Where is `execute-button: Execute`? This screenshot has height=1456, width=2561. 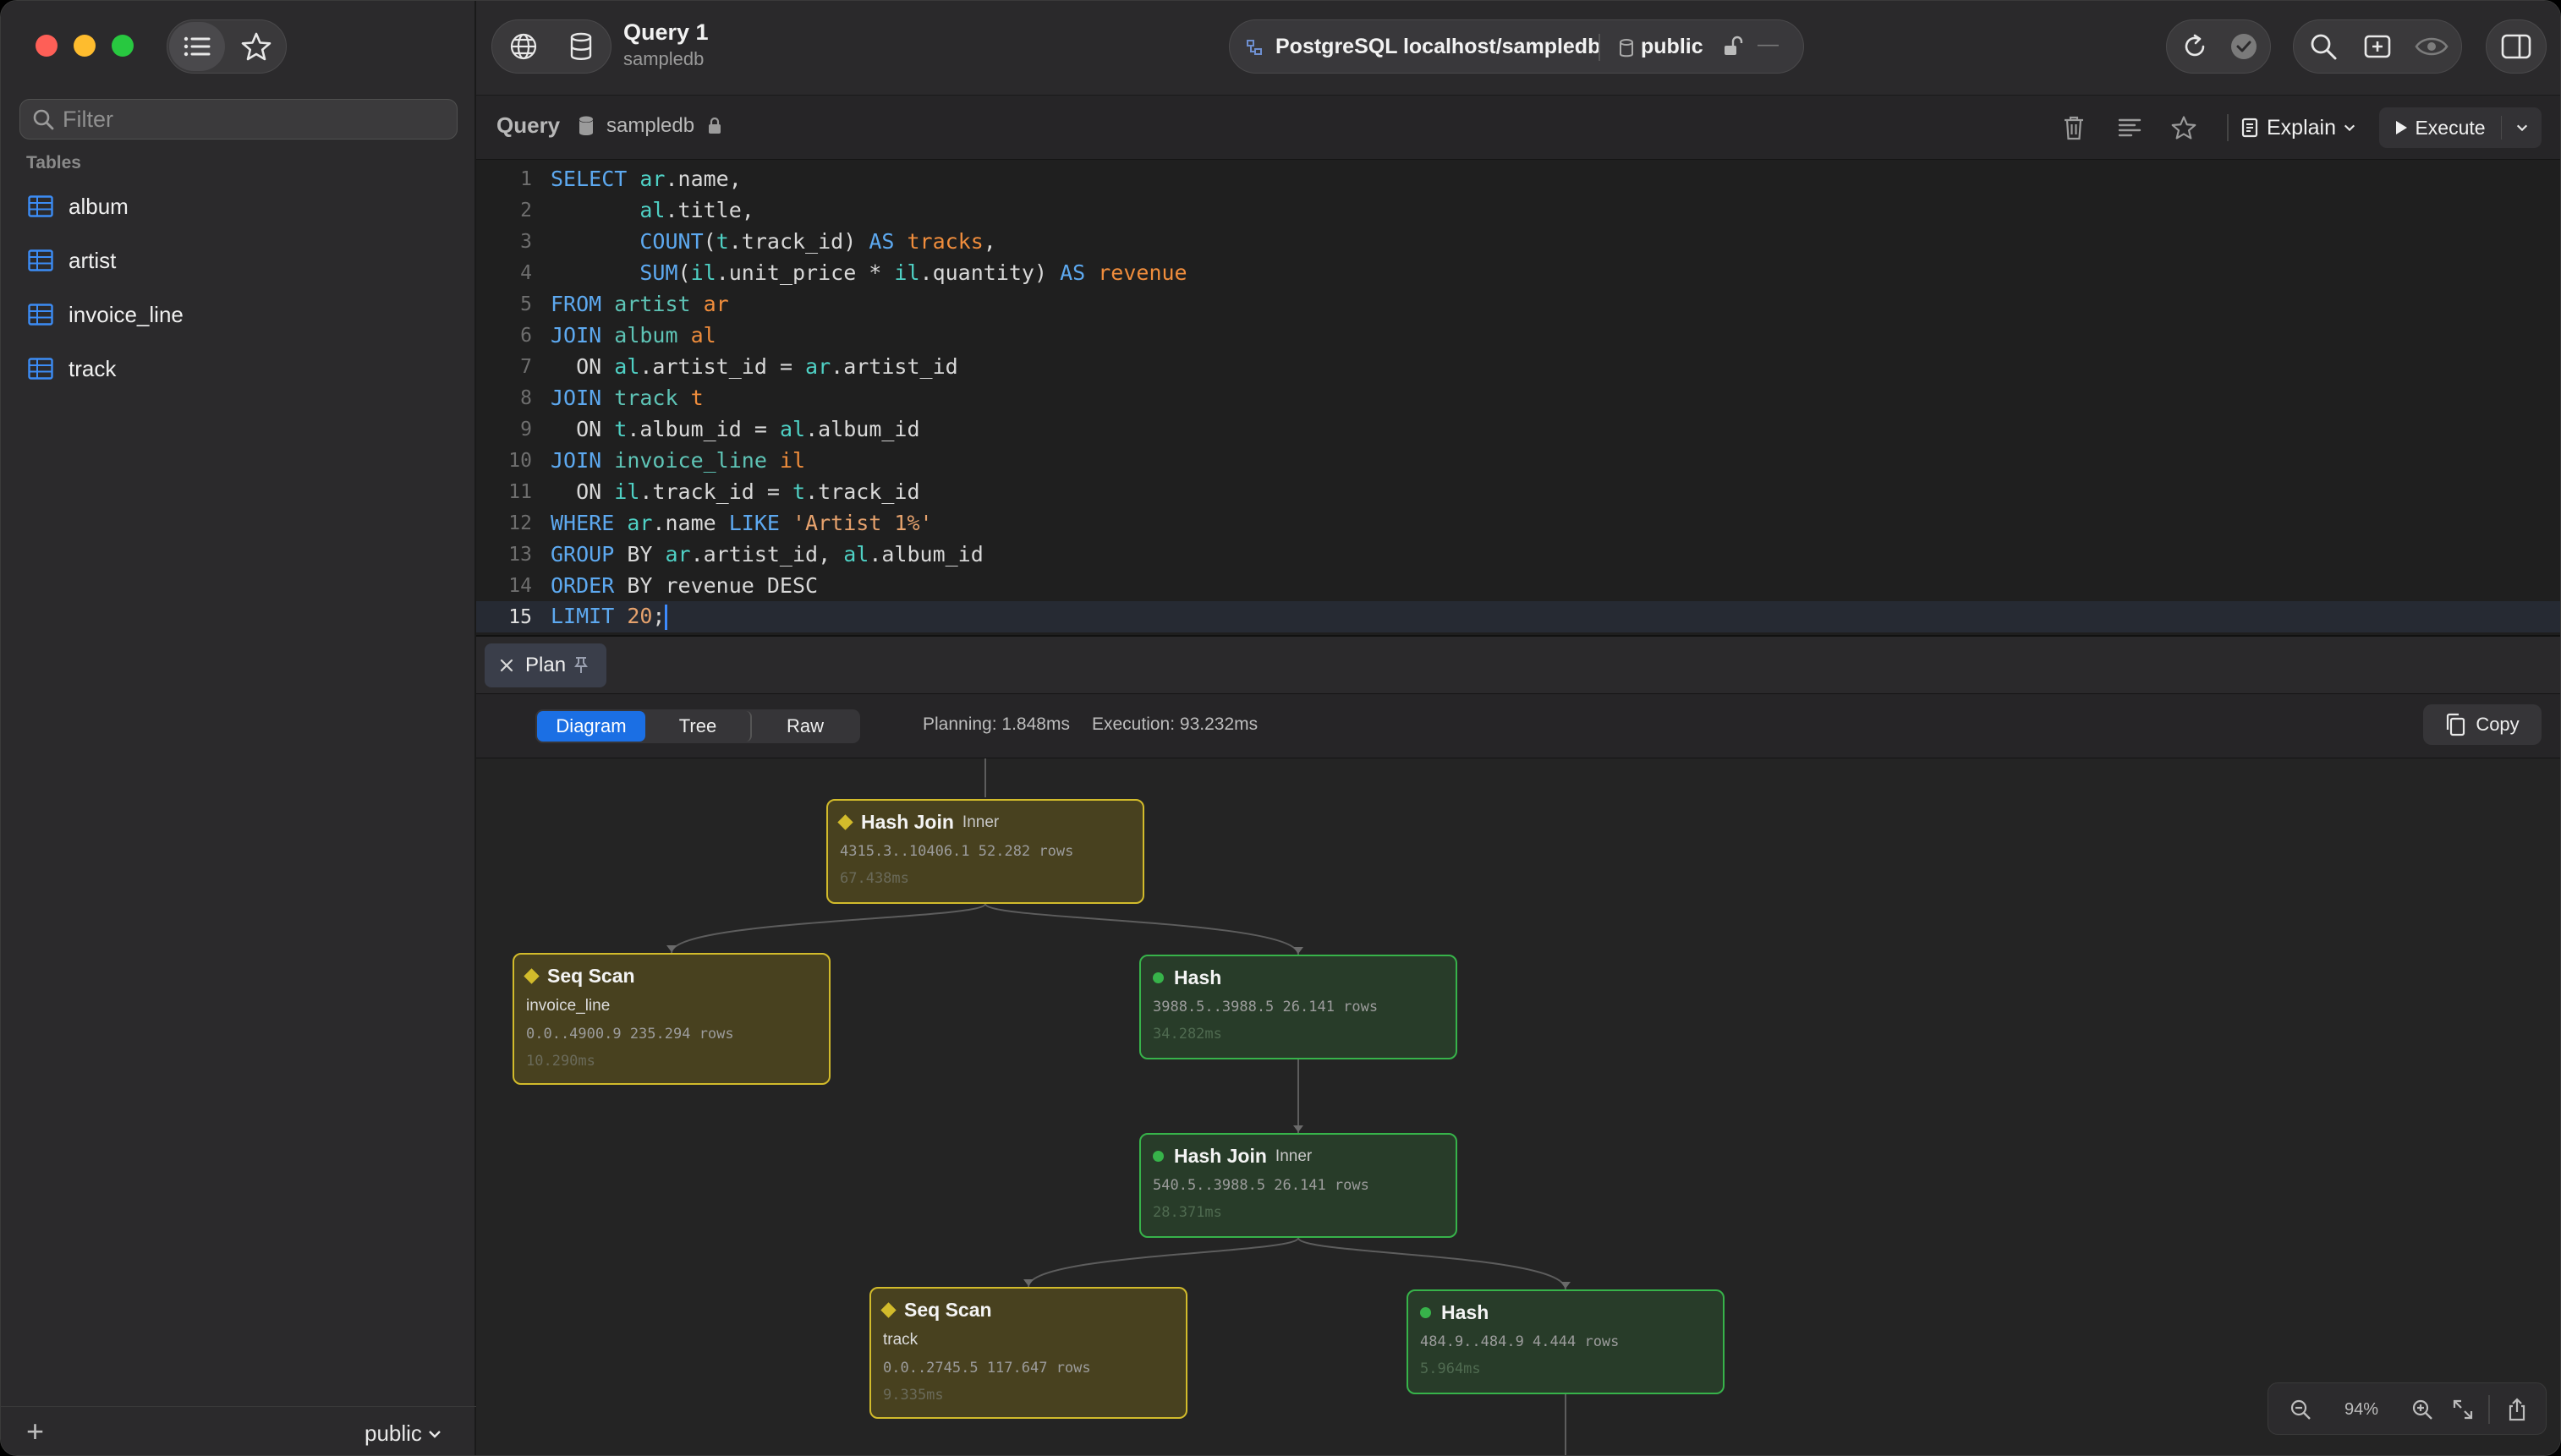 execute-button: Execute is located at coordinates (2440, 127).